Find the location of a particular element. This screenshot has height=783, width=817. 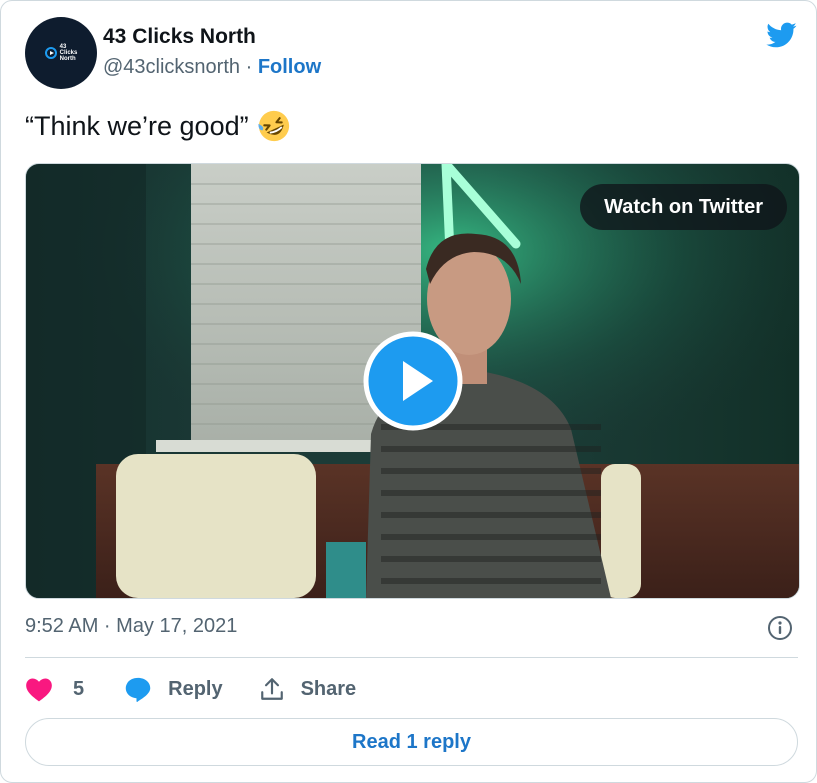

heart-icon is located at coordinates (39, 690).